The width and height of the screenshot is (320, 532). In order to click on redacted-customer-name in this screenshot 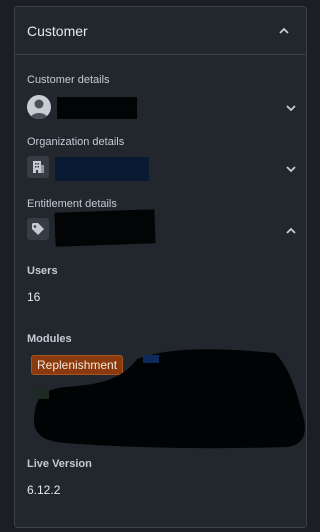, I will do `click(97, 108)`.